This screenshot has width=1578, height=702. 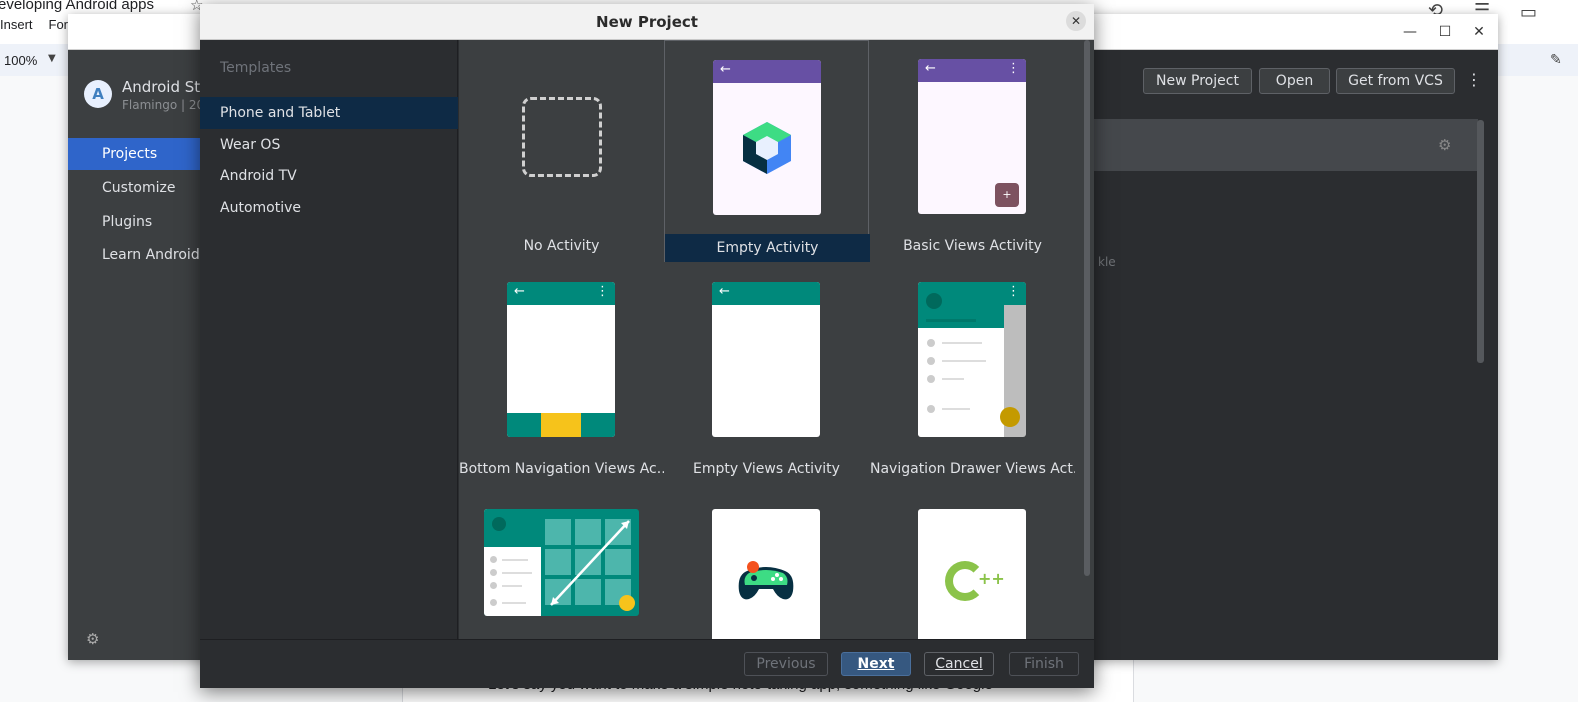 What do you see at coordinates (1445, 32) in the screenshot?
I see `maximize-icon: ☐` at bounding box center [1445, 32].